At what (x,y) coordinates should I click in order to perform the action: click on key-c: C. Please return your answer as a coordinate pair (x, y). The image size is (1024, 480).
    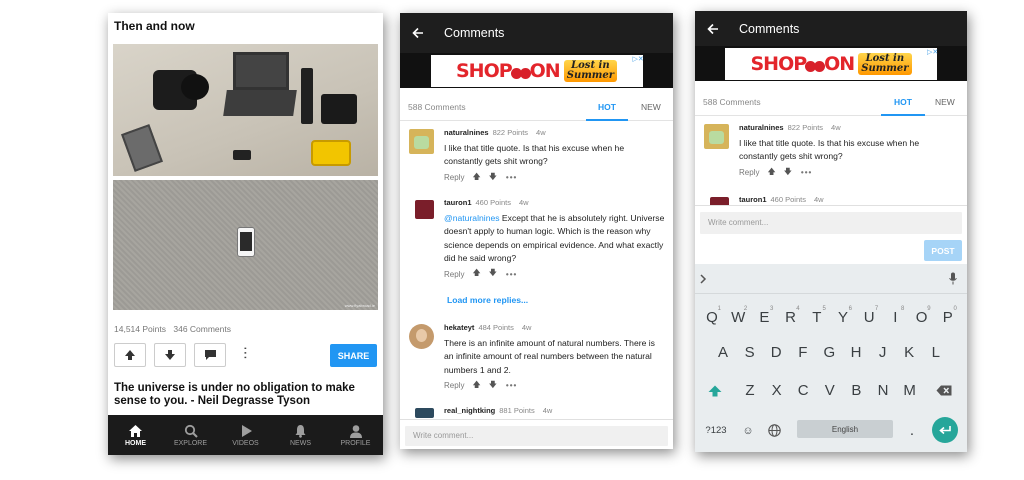
    Looking at the image, I should click on (803, 391).